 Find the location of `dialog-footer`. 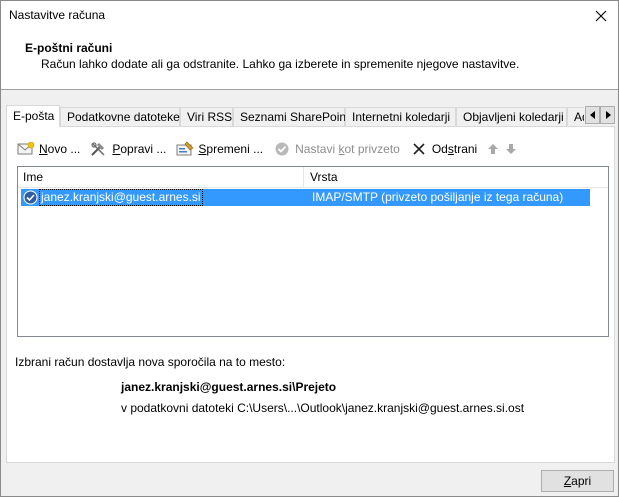

dialog-footer is located at coordinates (309, 479).